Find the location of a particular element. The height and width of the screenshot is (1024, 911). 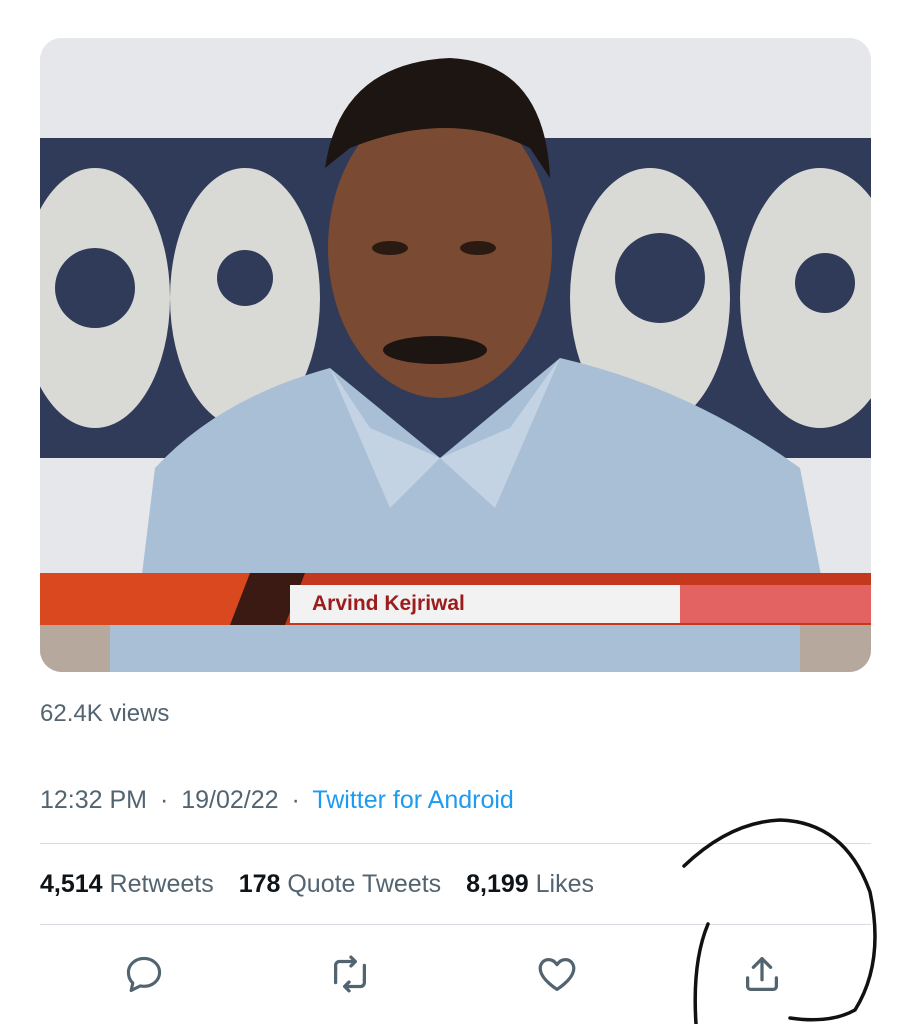

likes-stat: 8,199 Likes is located at coordinates (530, 884).